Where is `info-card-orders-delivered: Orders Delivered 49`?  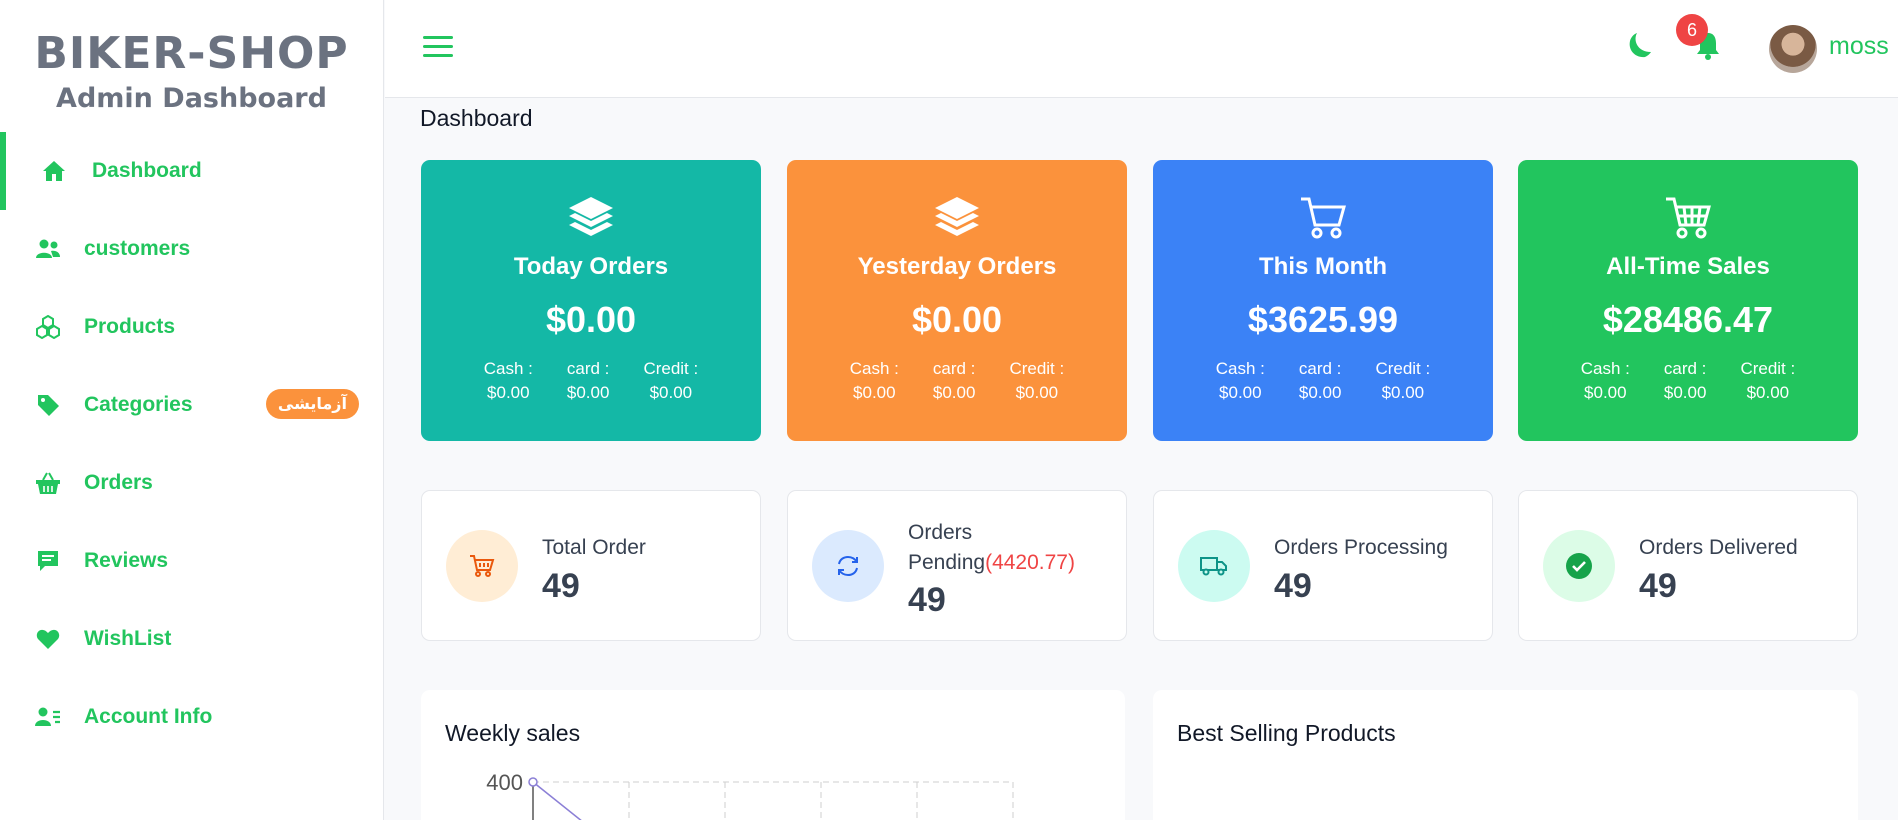
info-card-orders-delivered: Orders Delivered 49 is located at coordinates (1688, 565).